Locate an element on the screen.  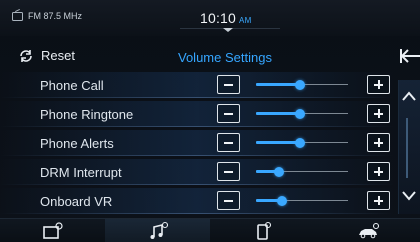
scroll-down-button is located at coordinates (409, 195).